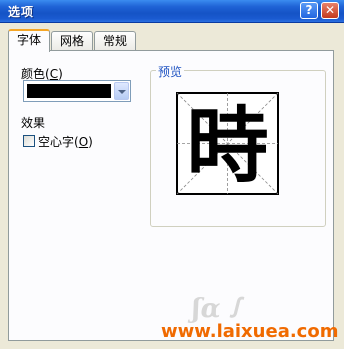 This screenshot has width=344, height=349. I want to click on preview-label: 预览, so click(170, 71).